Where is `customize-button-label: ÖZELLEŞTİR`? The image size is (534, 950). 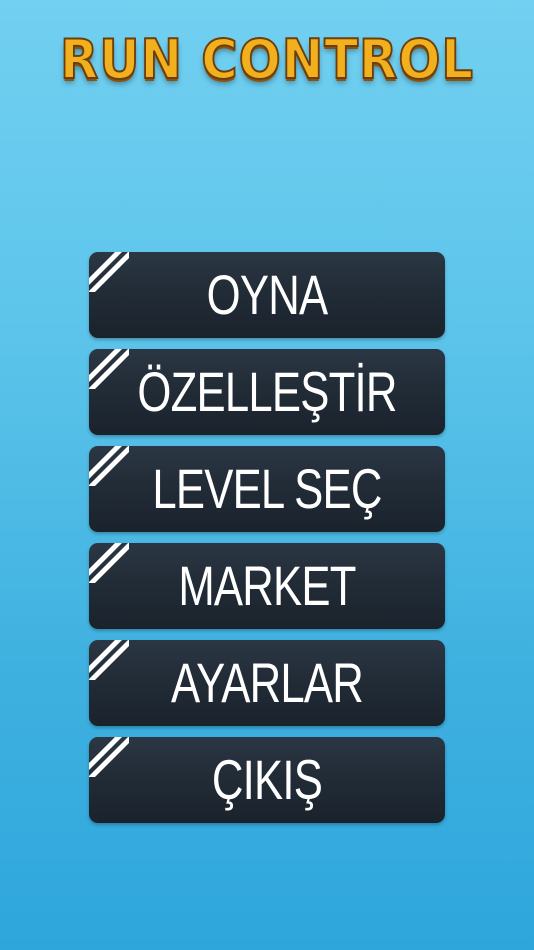
customize-button-label: ÖZELLEŞTİR is located at coordinates (267, 391).